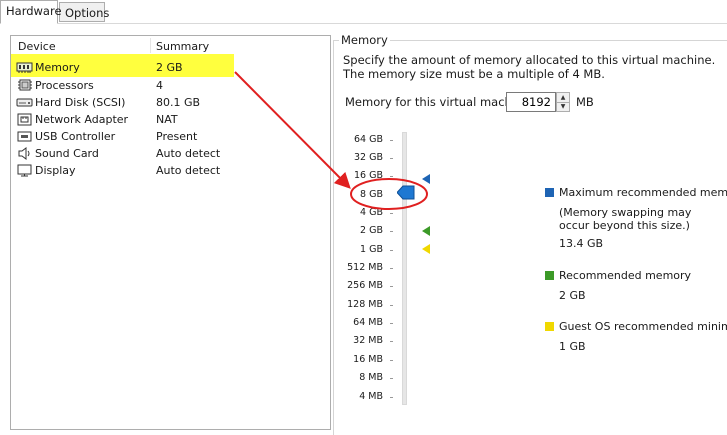 Image resolution: width=727 pixels, height=435 pixels. I want to click on memory-icon, so click(24, 67).